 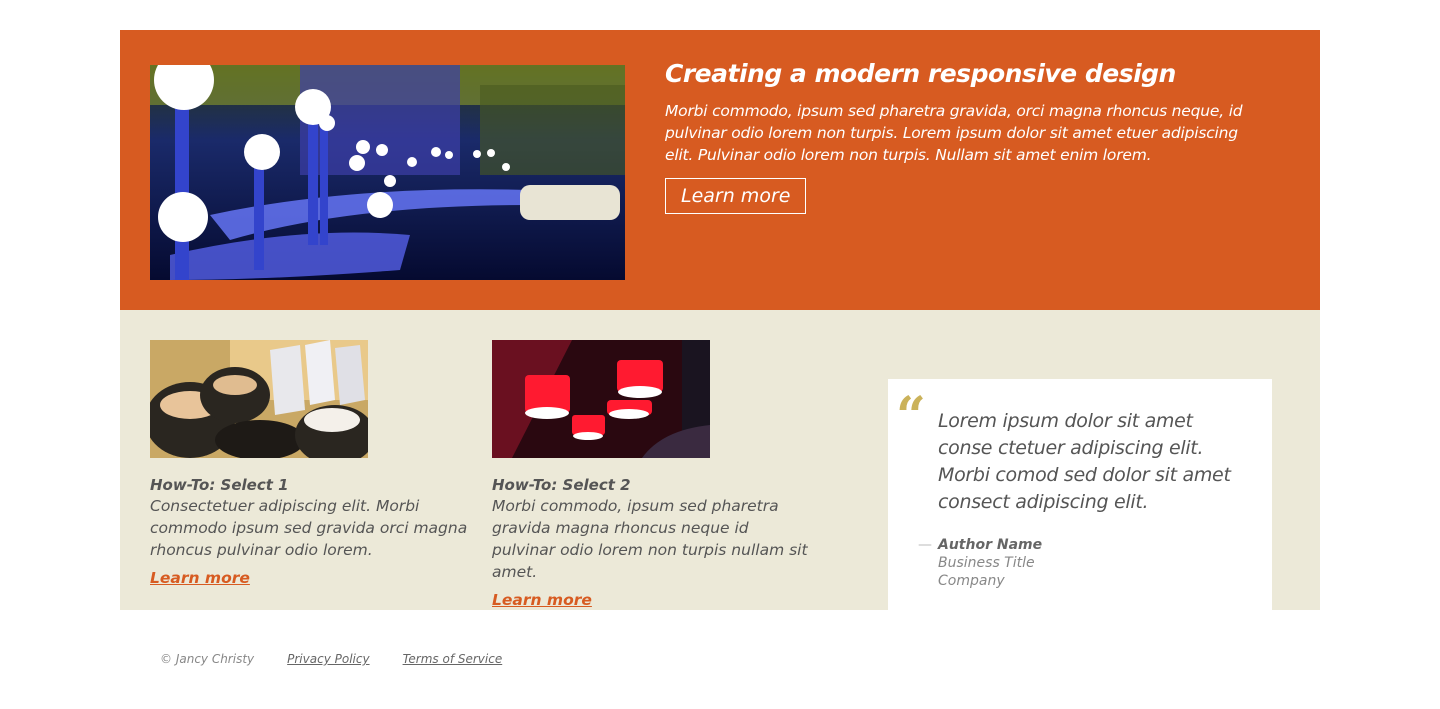 I want to click on quote-author: — Author Name Business Title Company, so click(x=980, y=563).